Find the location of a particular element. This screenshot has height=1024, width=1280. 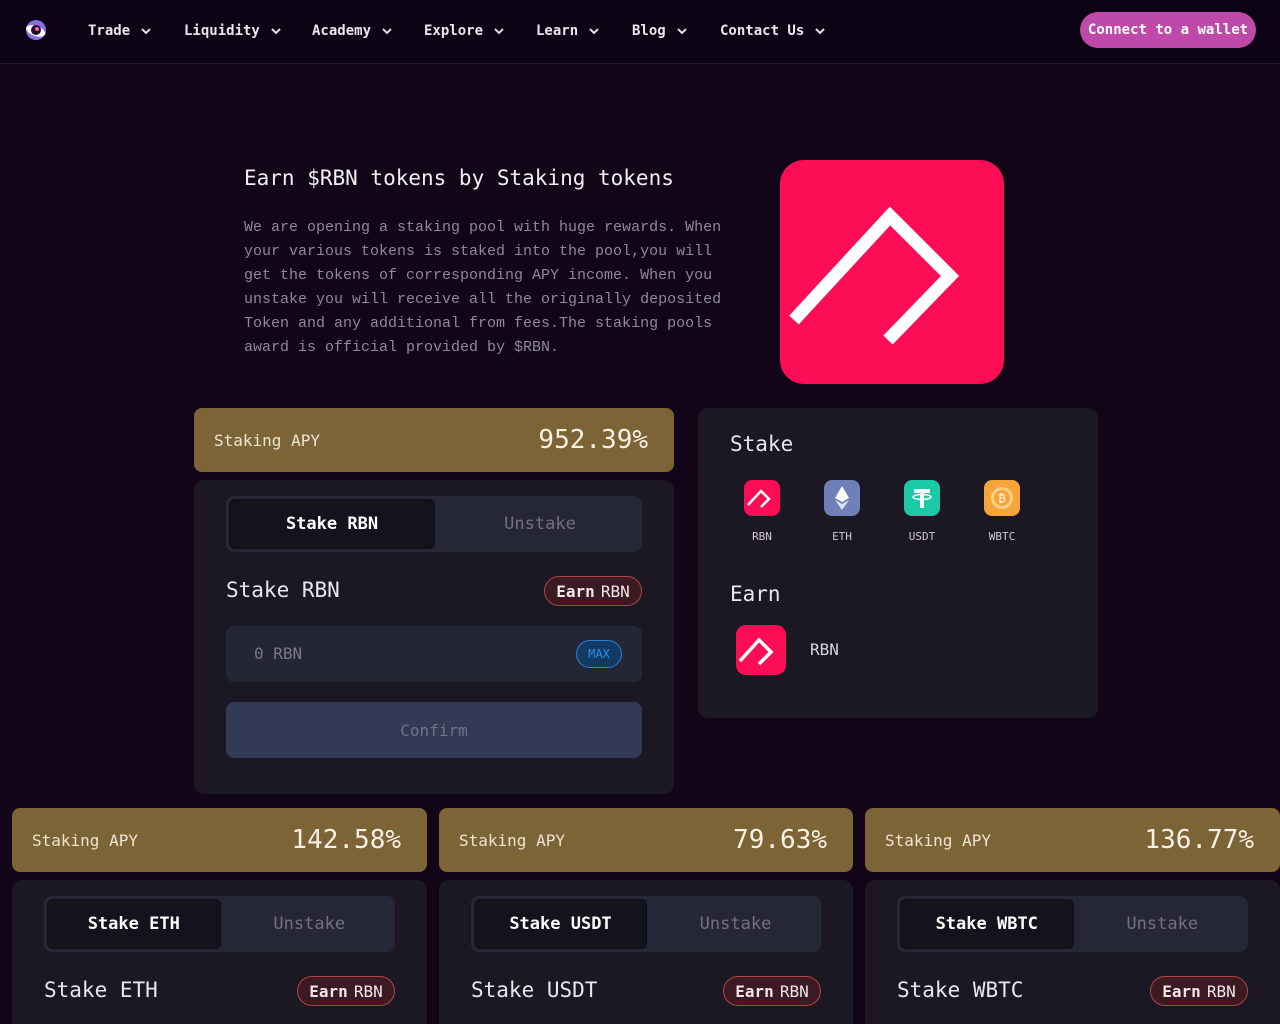

stake-heading: Stake WBTC is located at coordinates (960, 990).